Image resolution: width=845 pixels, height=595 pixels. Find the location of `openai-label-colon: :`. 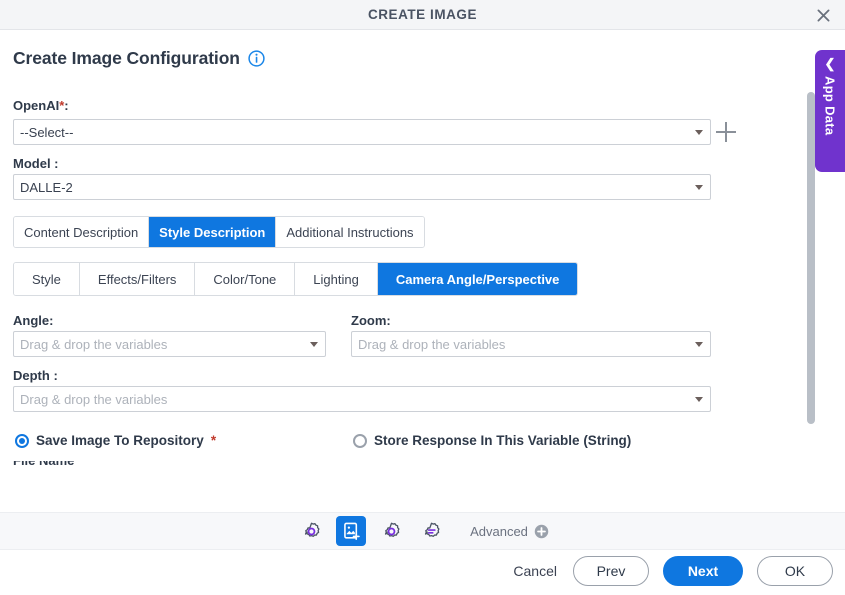

openai-label-colon: : is located at coordinates (66, 105).